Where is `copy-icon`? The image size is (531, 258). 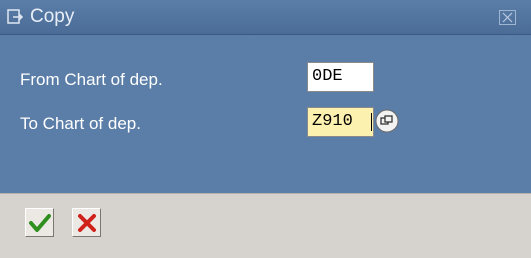
copy-icon is located at coordinates (16, 17).